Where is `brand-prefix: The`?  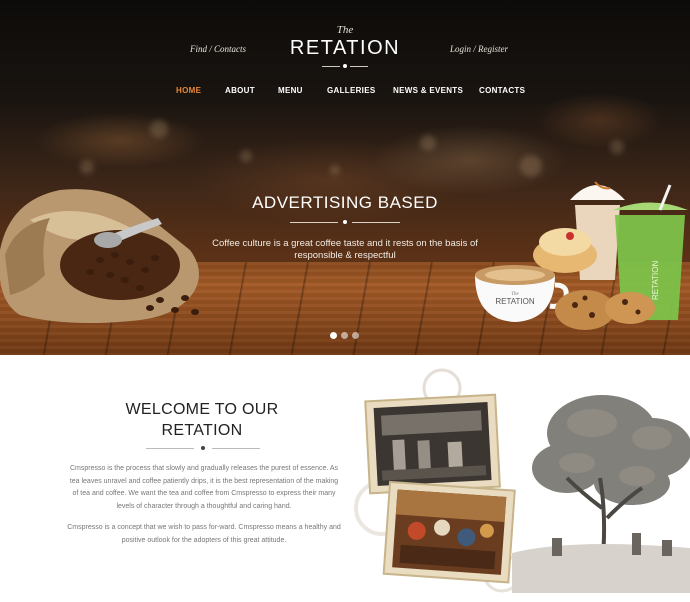
brand-prefix: The is located at coordinates (345, 30).